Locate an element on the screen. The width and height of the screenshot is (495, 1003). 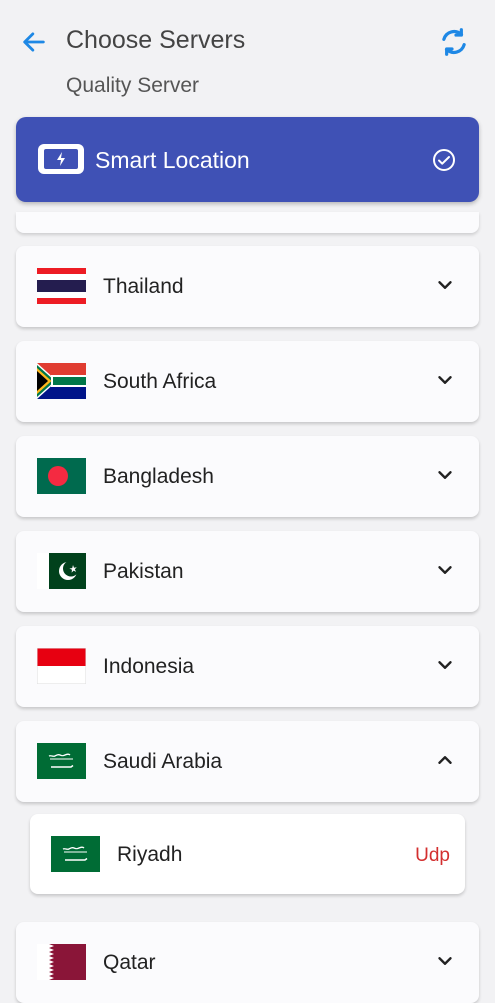
country-name: Saudi Arabia is located at coordinates (163, 761).